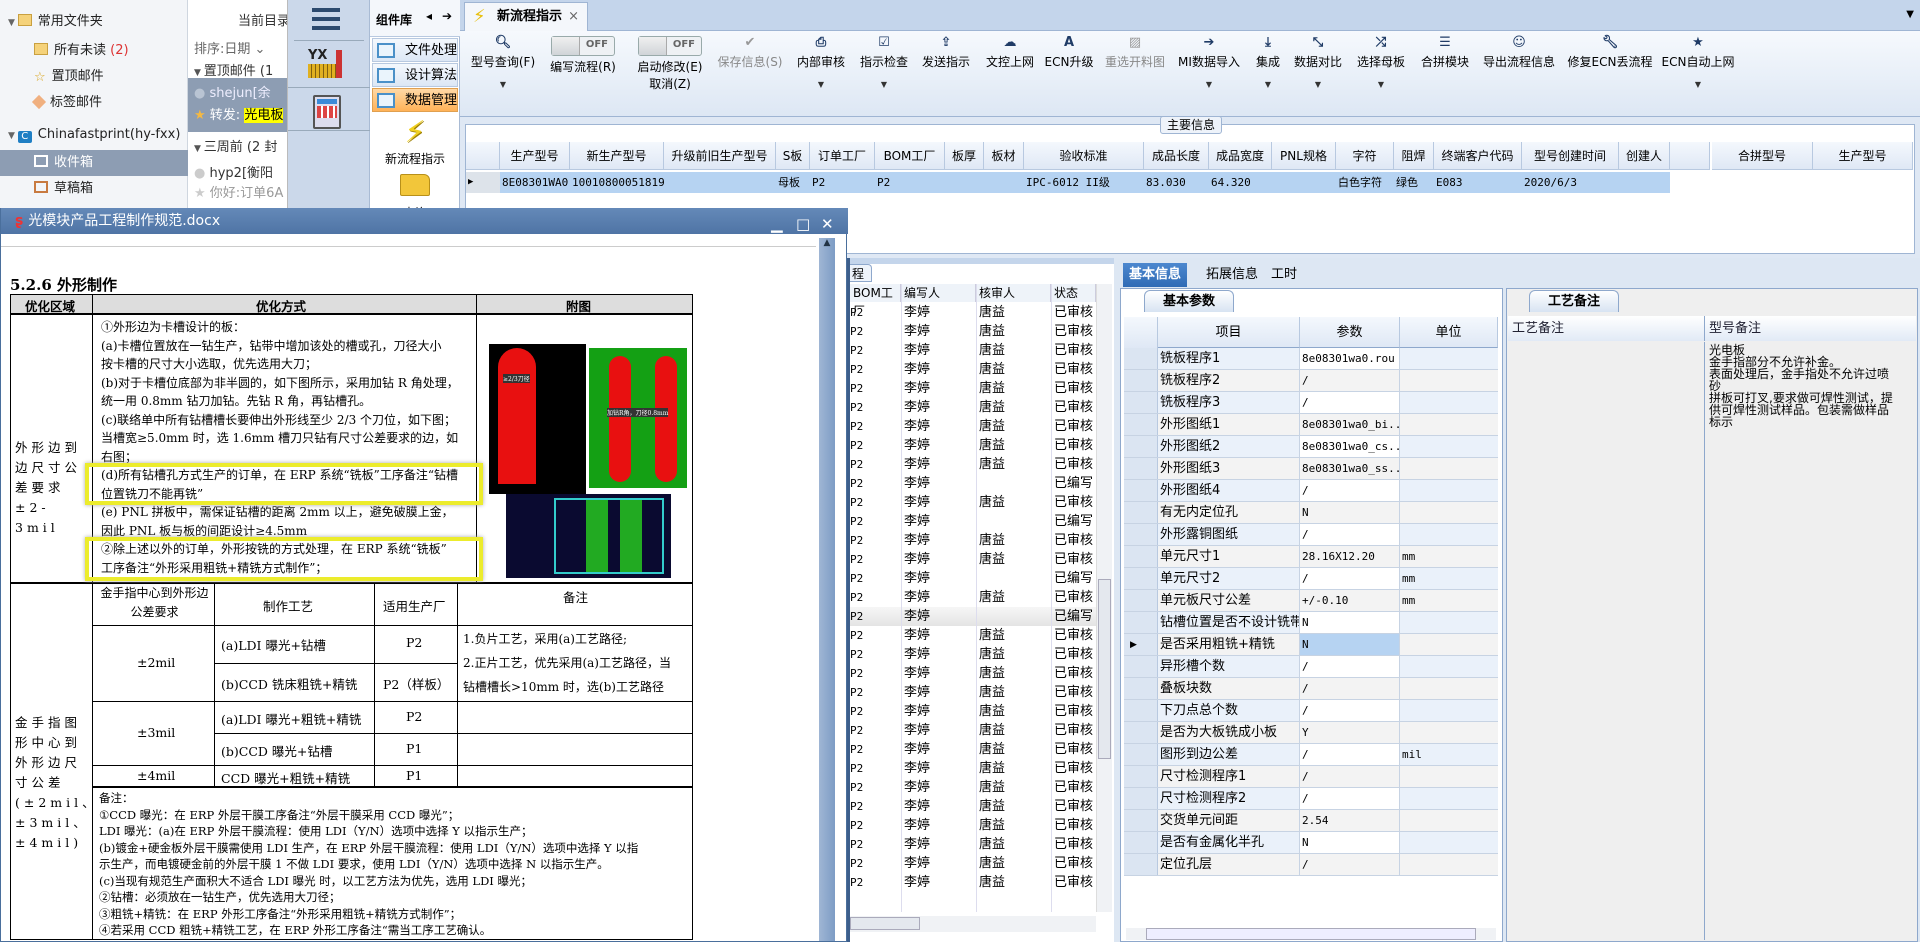  What do you see at coordinates (1013, 293) in the screenshot?
I see `column-header: 核审人` at bounding box center [1013, 293].